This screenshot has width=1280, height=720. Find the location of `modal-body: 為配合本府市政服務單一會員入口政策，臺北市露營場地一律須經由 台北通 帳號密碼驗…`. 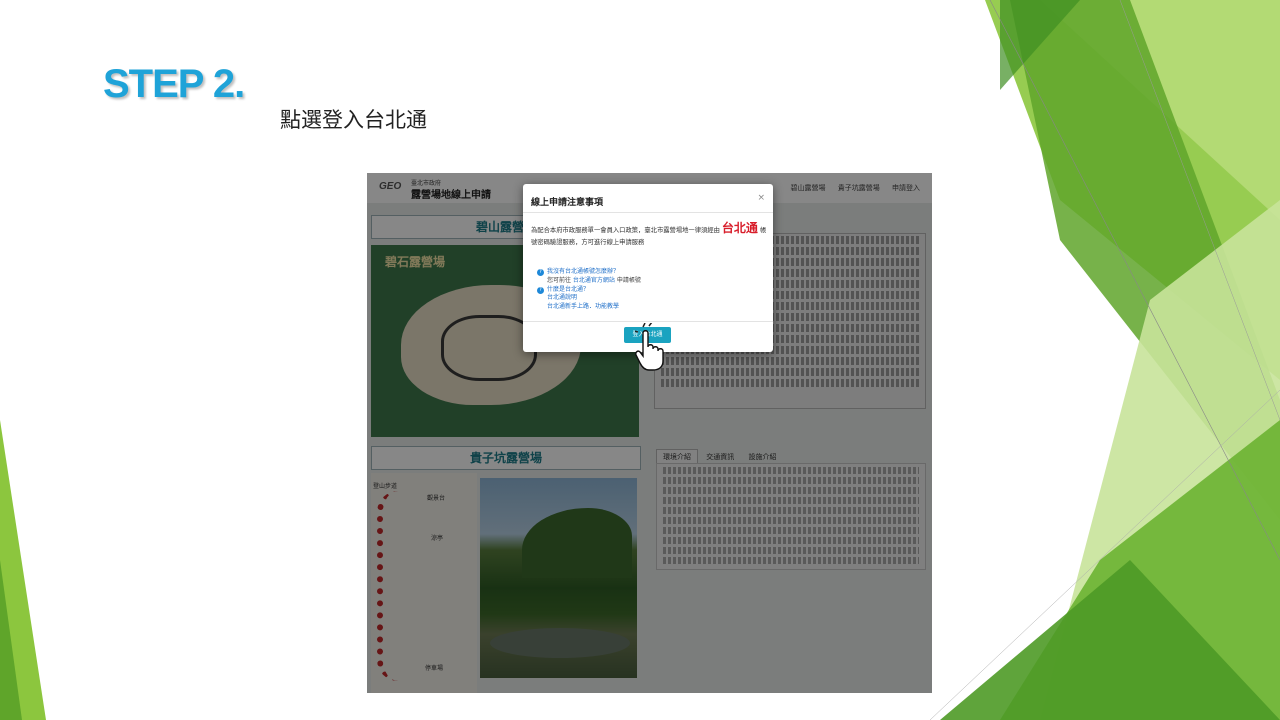

modal-body: 為配合本府市政服務單一會員入口政策，臺北市露營場地一律須經由 台北通 帳號密碼驗… is located at coordinates (649, 235).